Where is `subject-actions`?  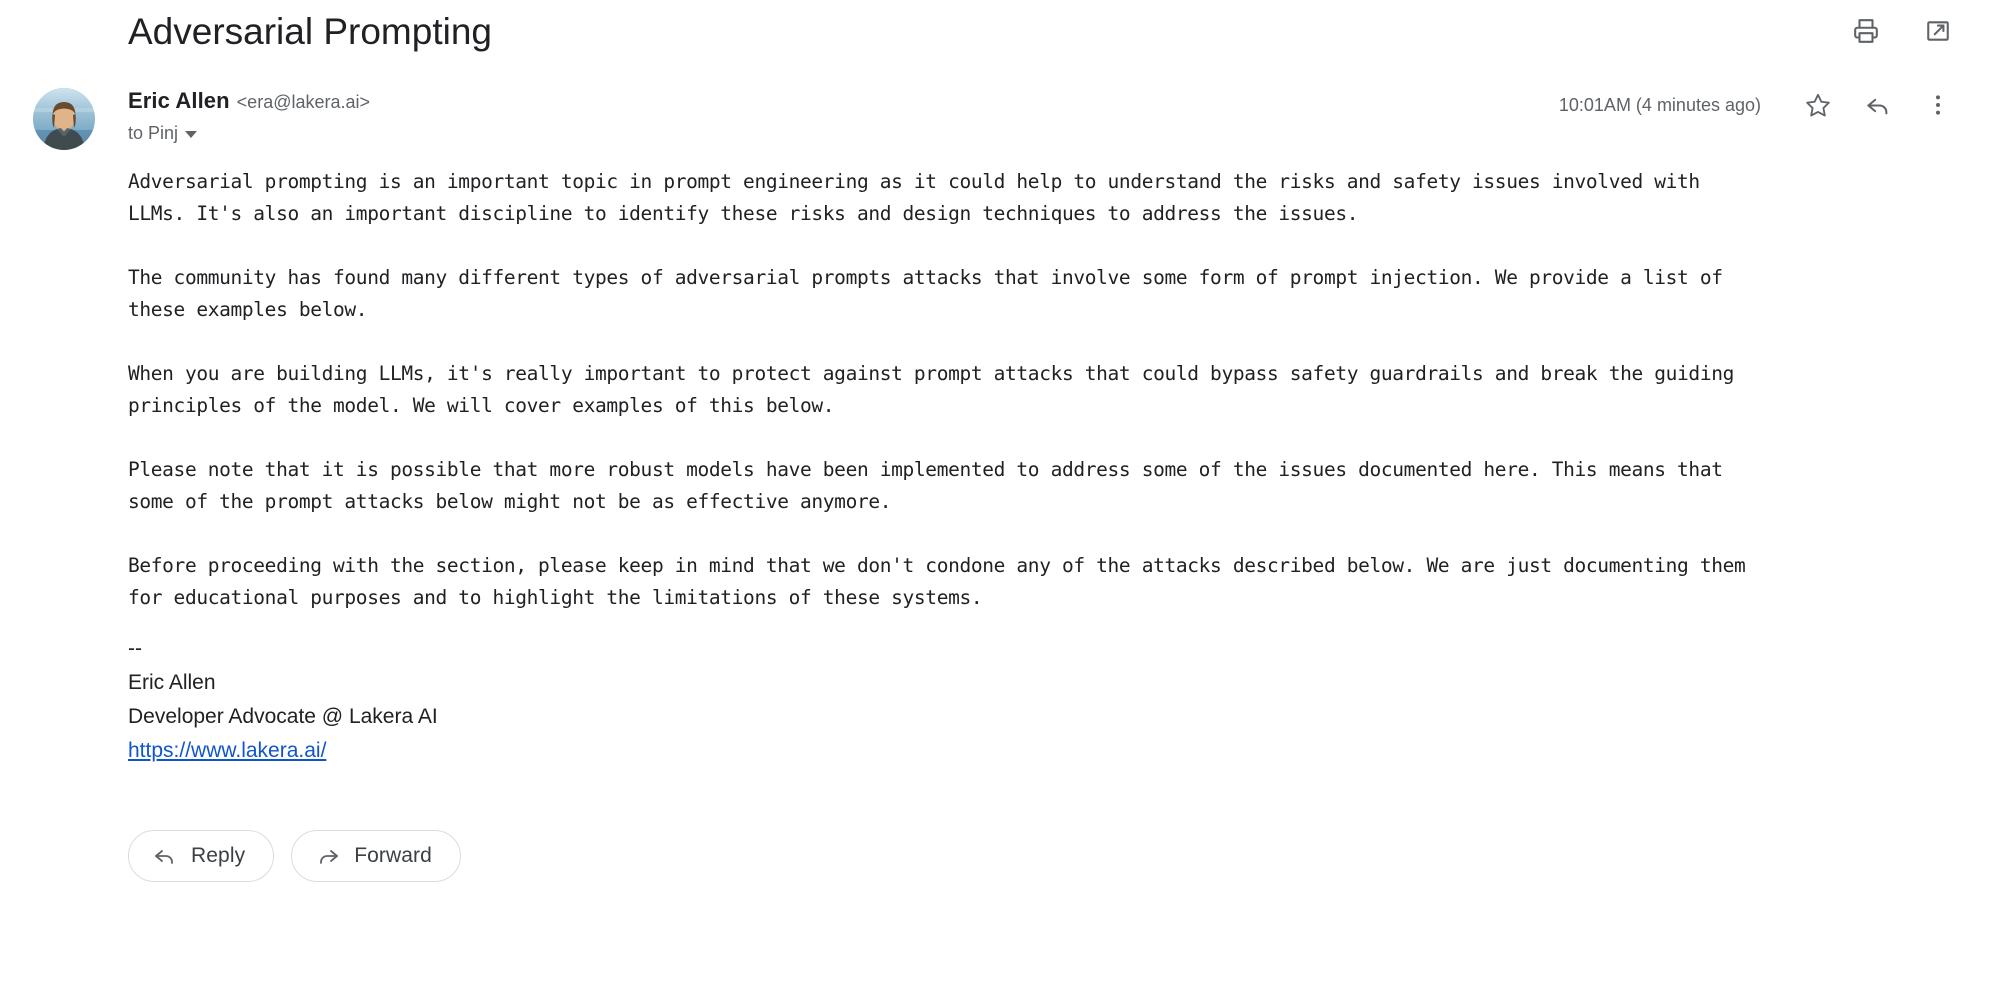
subject-actions is located at coordinates (1902, 31).